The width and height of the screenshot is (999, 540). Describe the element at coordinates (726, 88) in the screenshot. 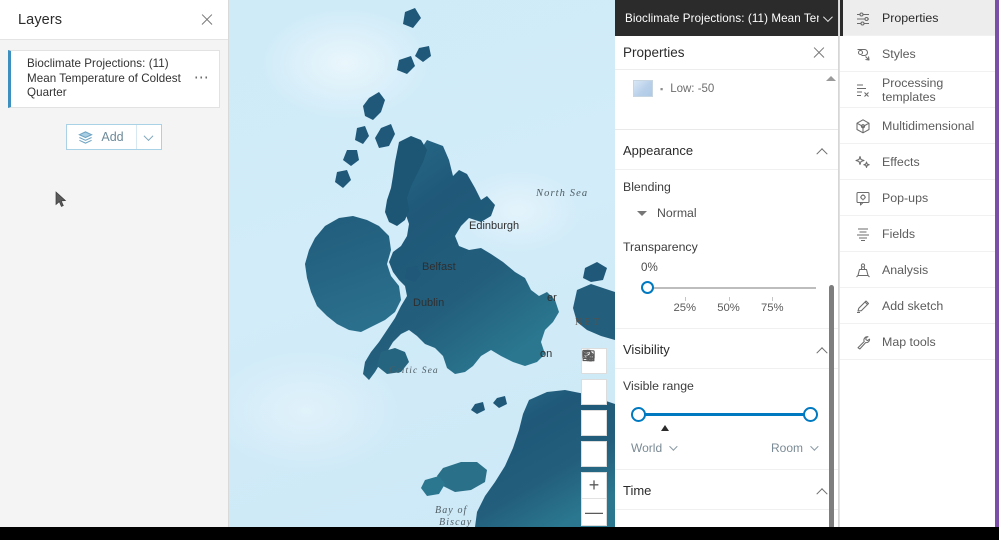

I see `legend-item: ▪ Low: -50` at that location.